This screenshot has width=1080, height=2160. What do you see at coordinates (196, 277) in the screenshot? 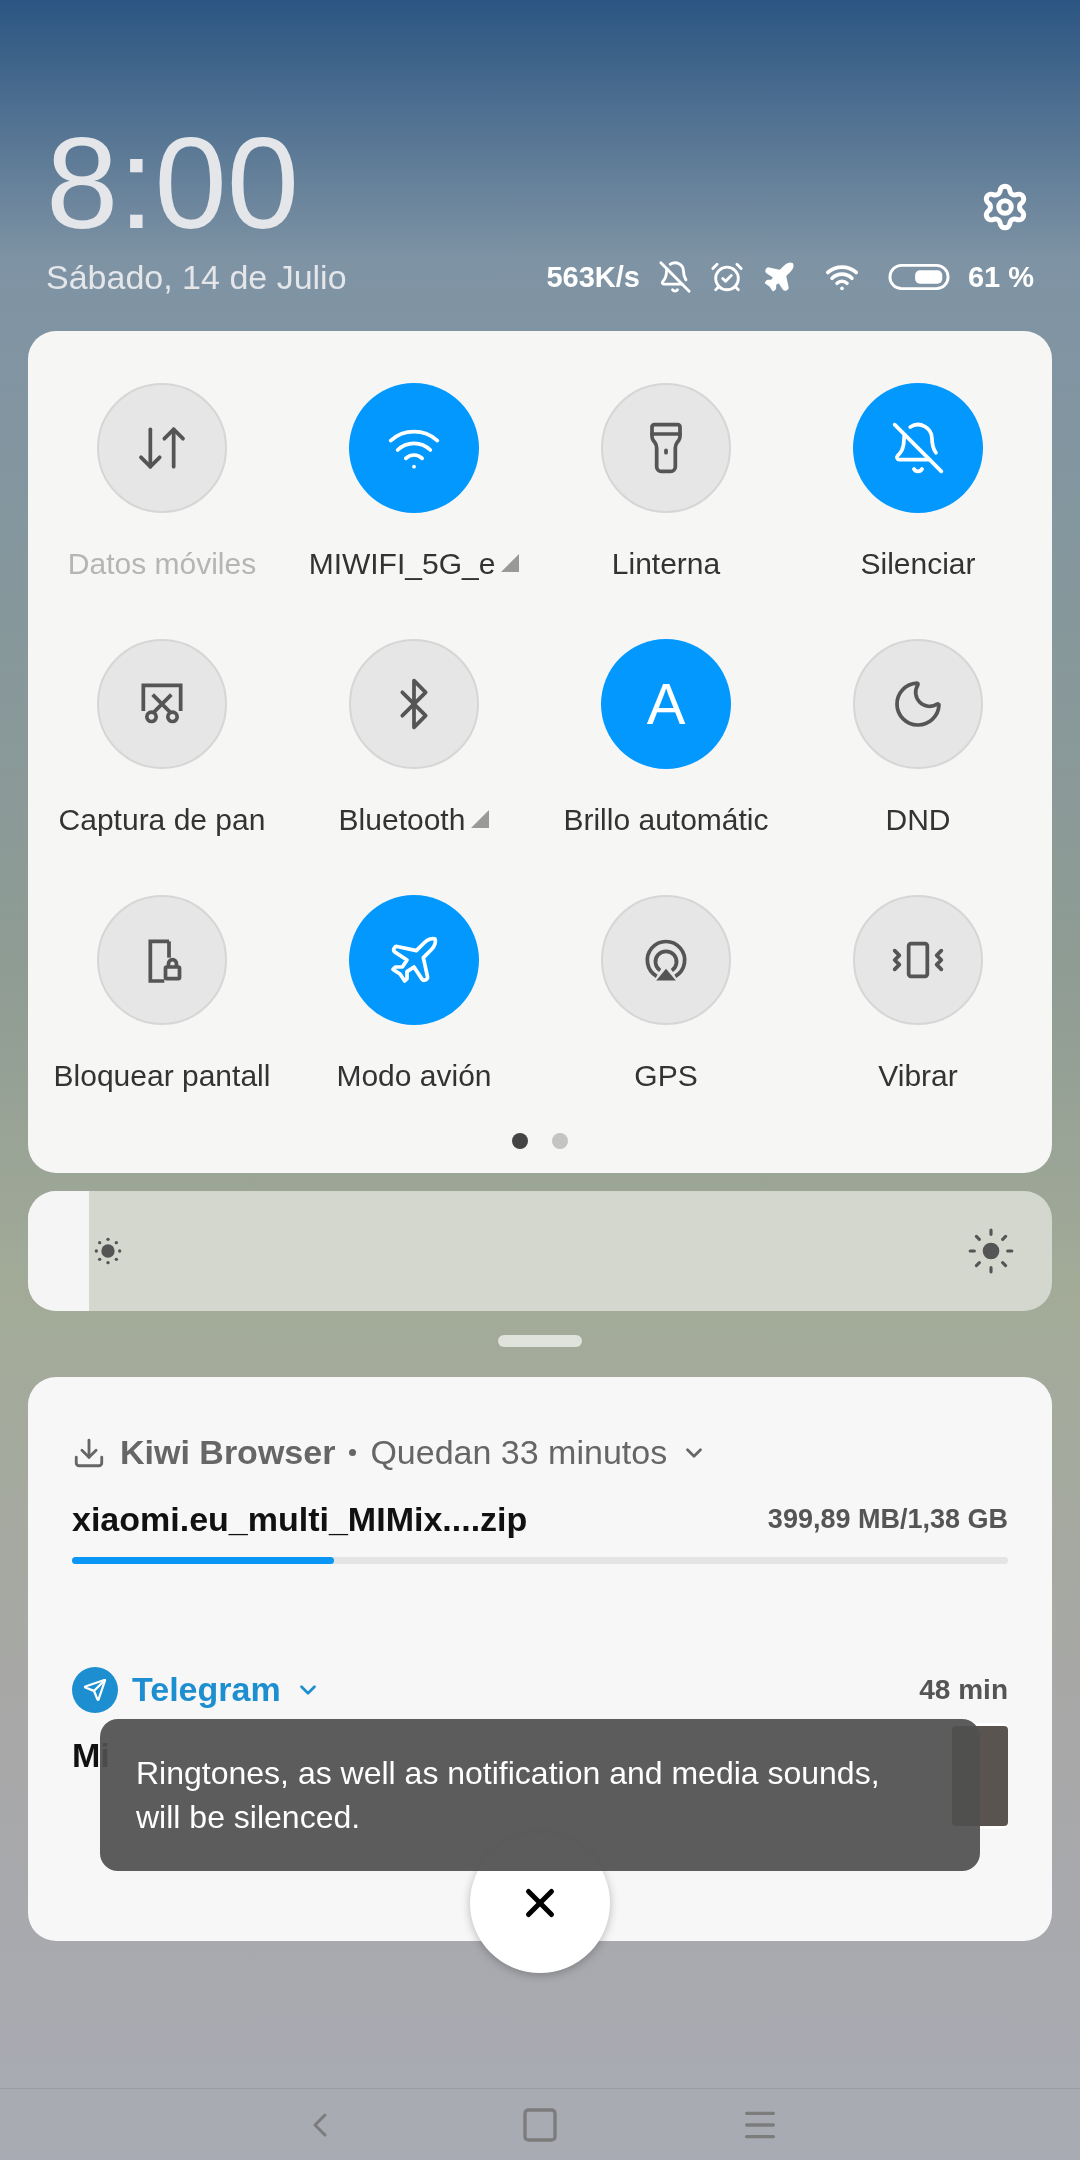
I see `date-text: Sábado, 14 de Julio` at bounding box center [196, 277].